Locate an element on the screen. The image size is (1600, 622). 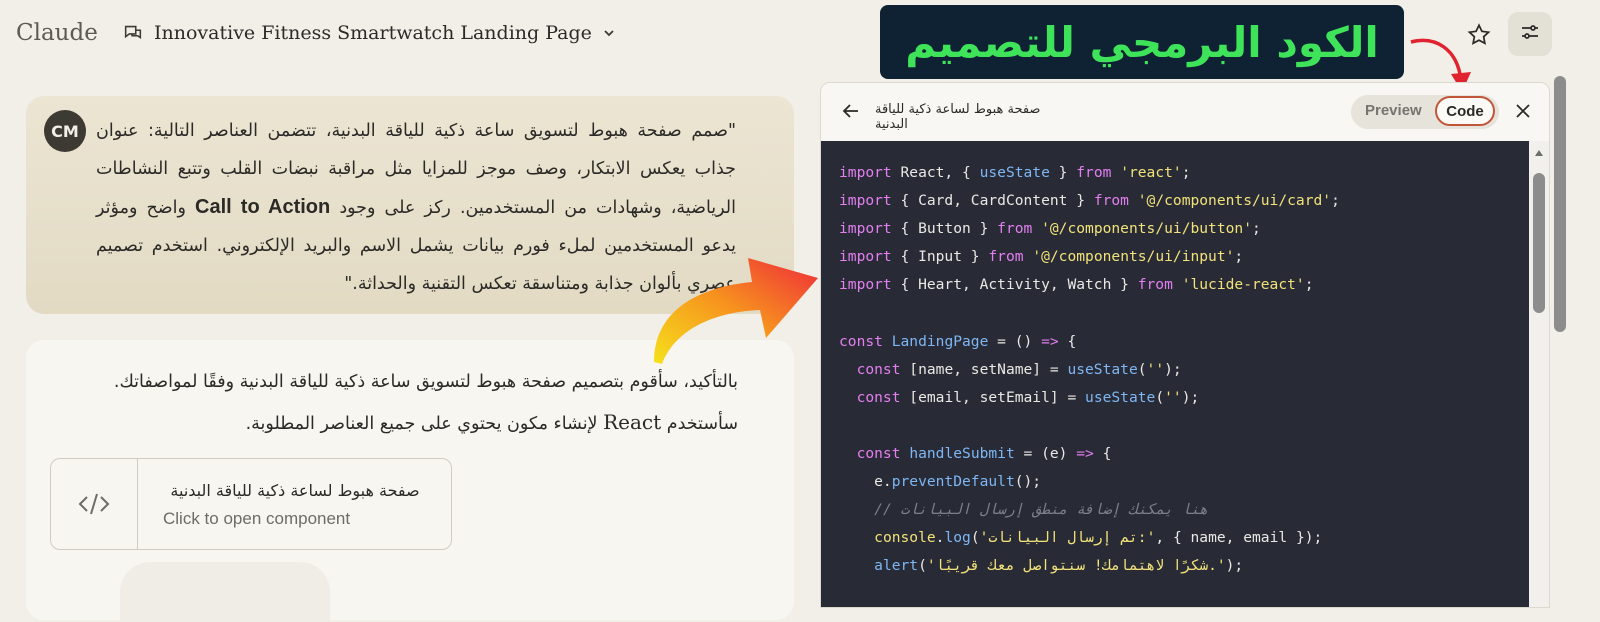
arrow-left-icon is located at coordinates (851, 113).